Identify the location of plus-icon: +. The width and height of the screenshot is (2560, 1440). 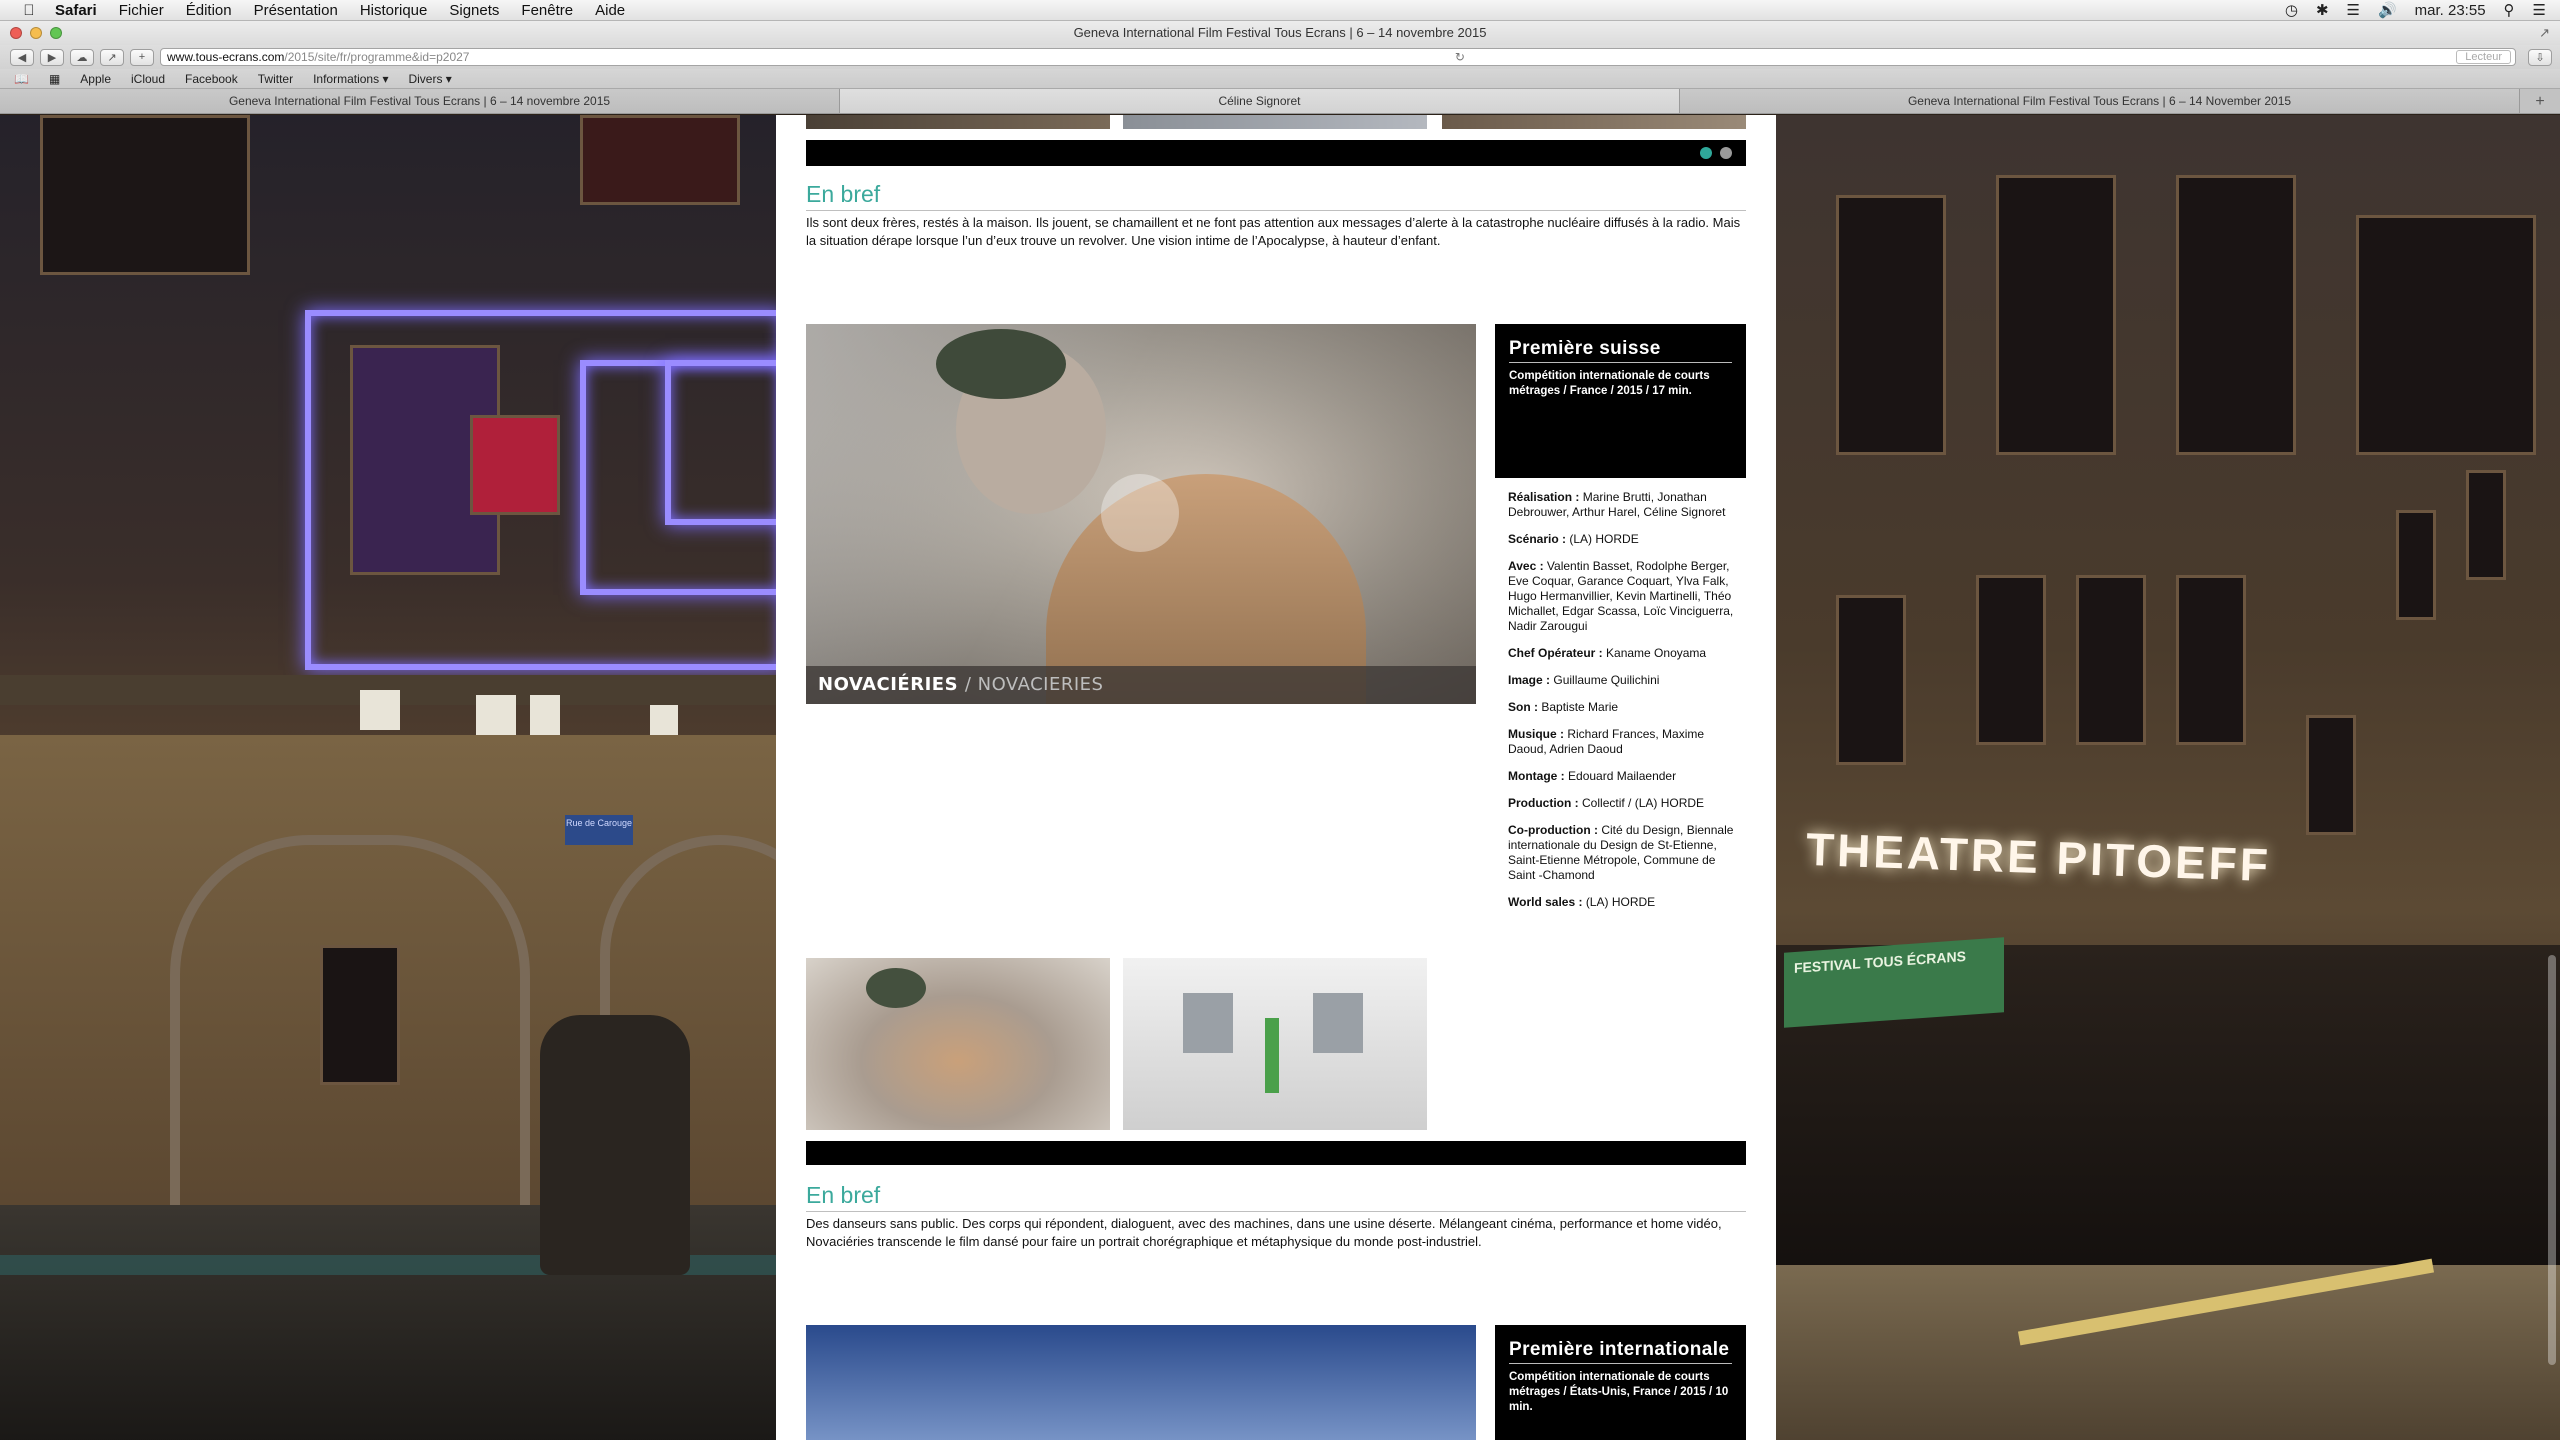
(142, 57).